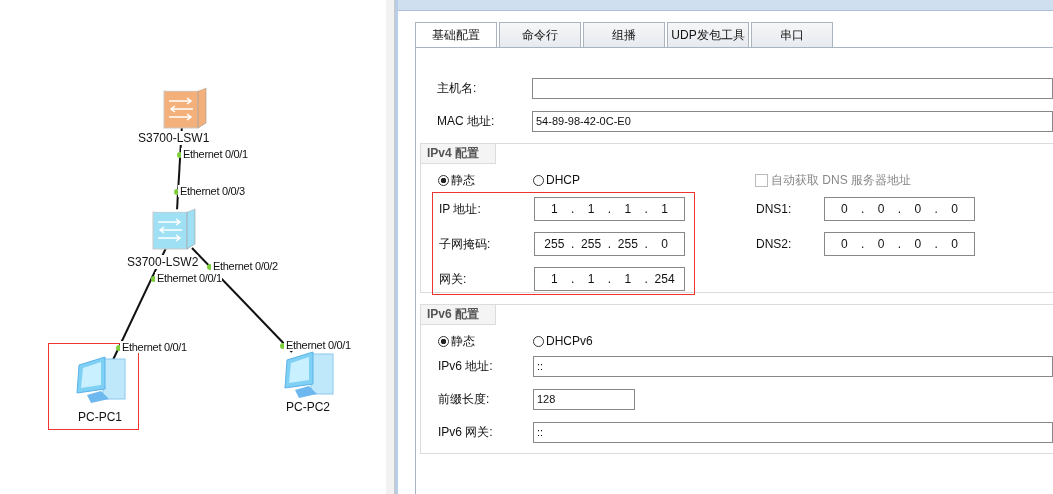 Image resolution: width=1053 pixels, height=494 pixels. Describe the element at coordinates (456, 34) in the screenshot. I see `tab: 基础配置` at that location.